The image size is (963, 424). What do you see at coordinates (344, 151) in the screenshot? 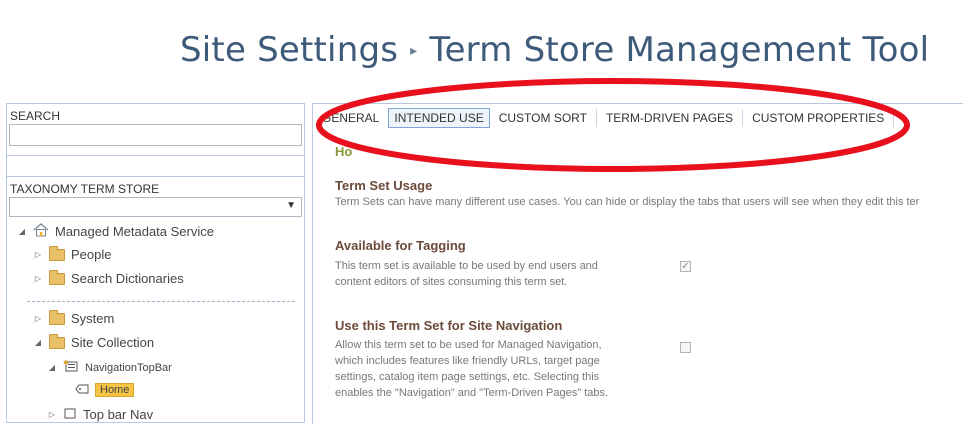
I see `term-set-title: Ho` at bounding box center [344, 151].